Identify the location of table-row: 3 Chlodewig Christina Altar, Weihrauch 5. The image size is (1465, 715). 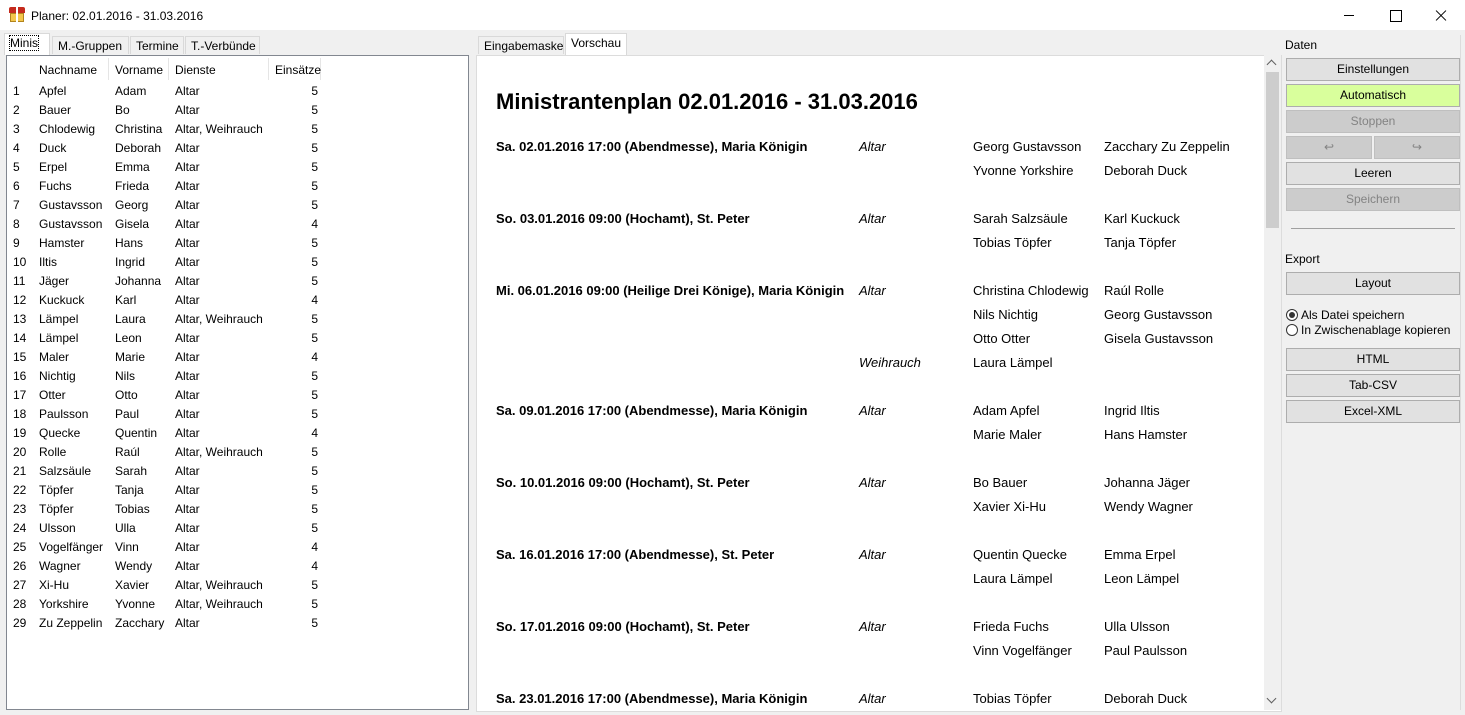
(172, 128).